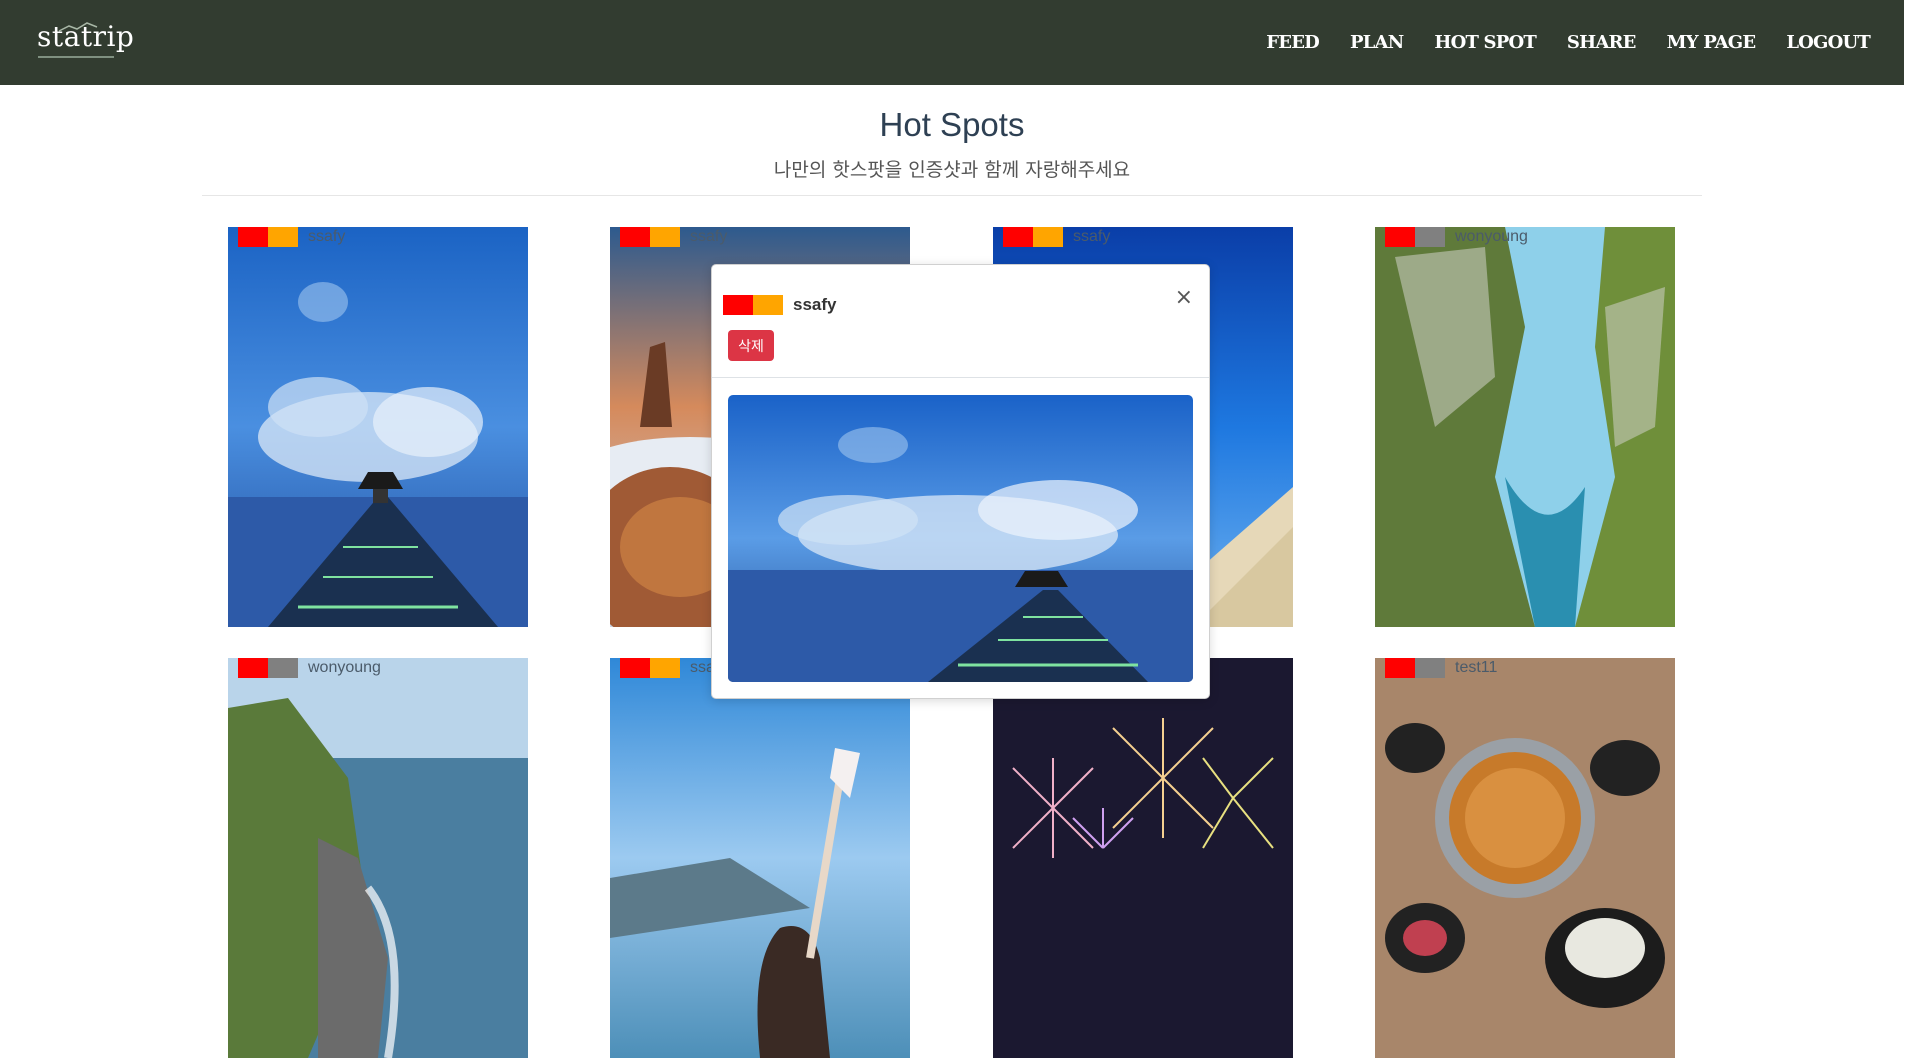 This screenshot has width=1920, height=1058. What do you see at coordinates (960, 377) in the screenshot?
I see `modal-divider` at bounding box center [960, 377].